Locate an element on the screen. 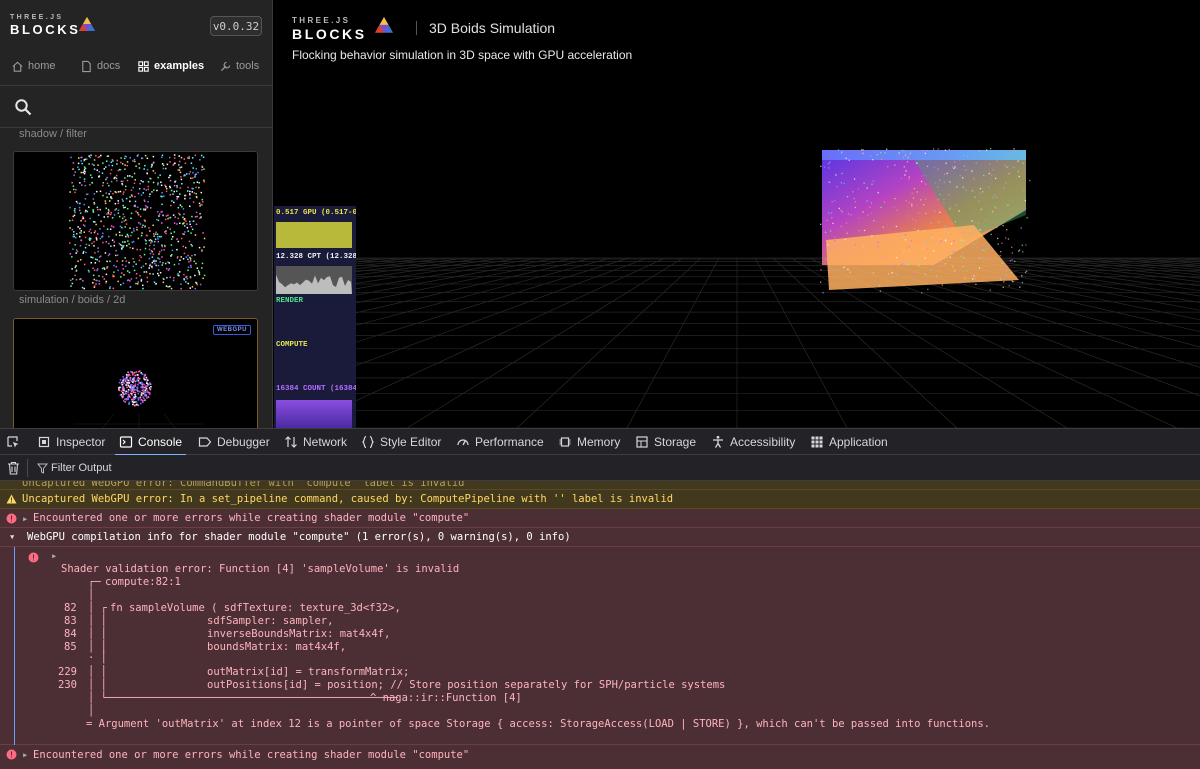 The image size is (1200, 769). tab-accessibility: Accessibility is located at coordinates (753, 442).